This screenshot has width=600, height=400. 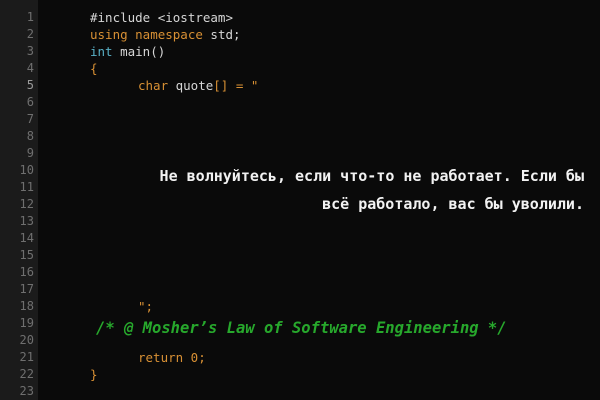 I want to click on include-directive: #include <iostream>, so click(x=161, y=17).